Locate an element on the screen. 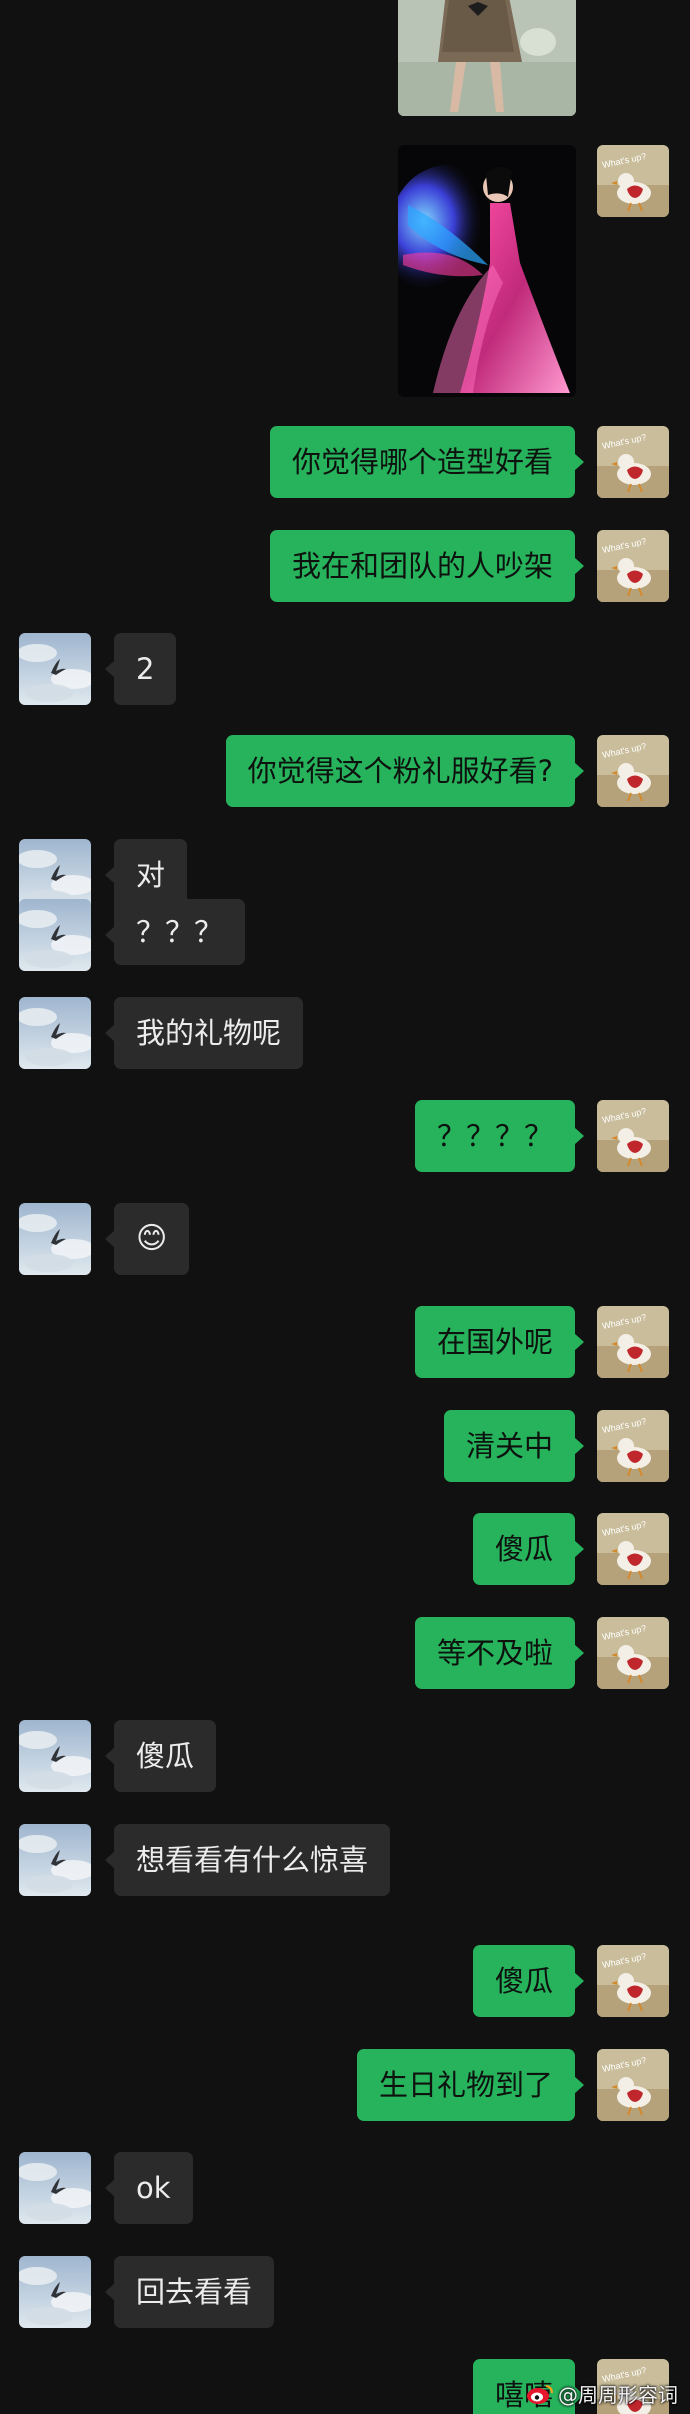 The height and width of the screenshot is (2414, 690). message-bubble: 我的礼物呢 is located at coordinates (204, 1033).